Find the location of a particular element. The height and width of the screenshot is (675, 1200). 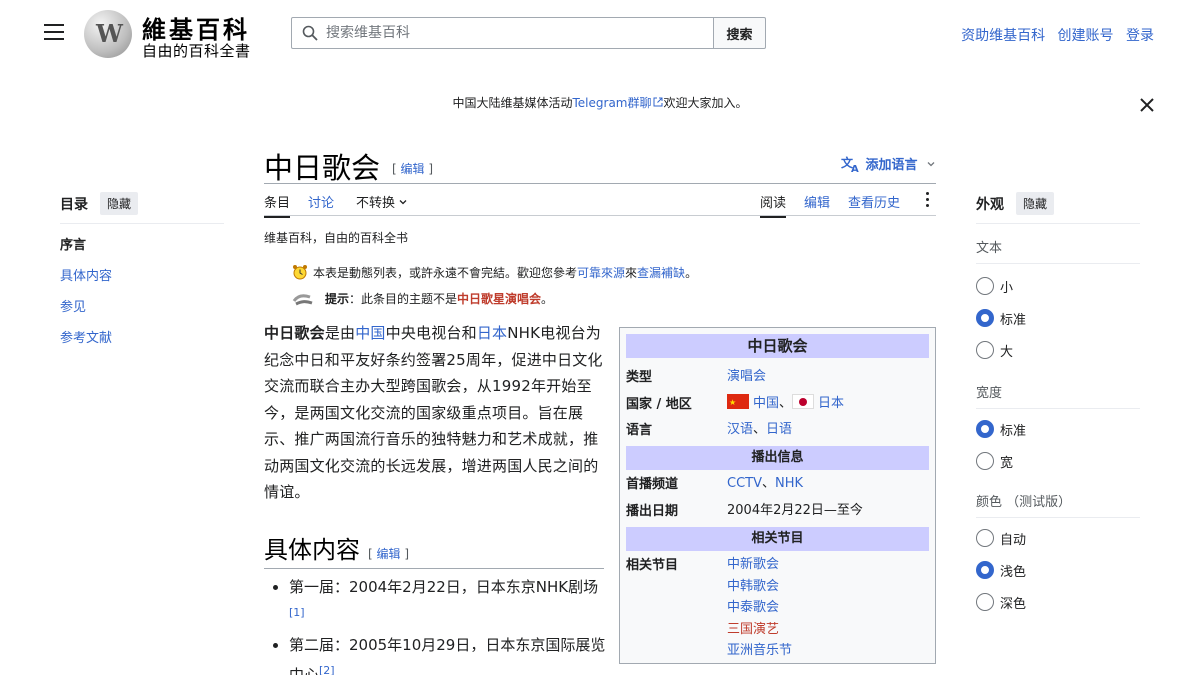

color-dark-radio: 深色 is located at coordinates (1058, 602).